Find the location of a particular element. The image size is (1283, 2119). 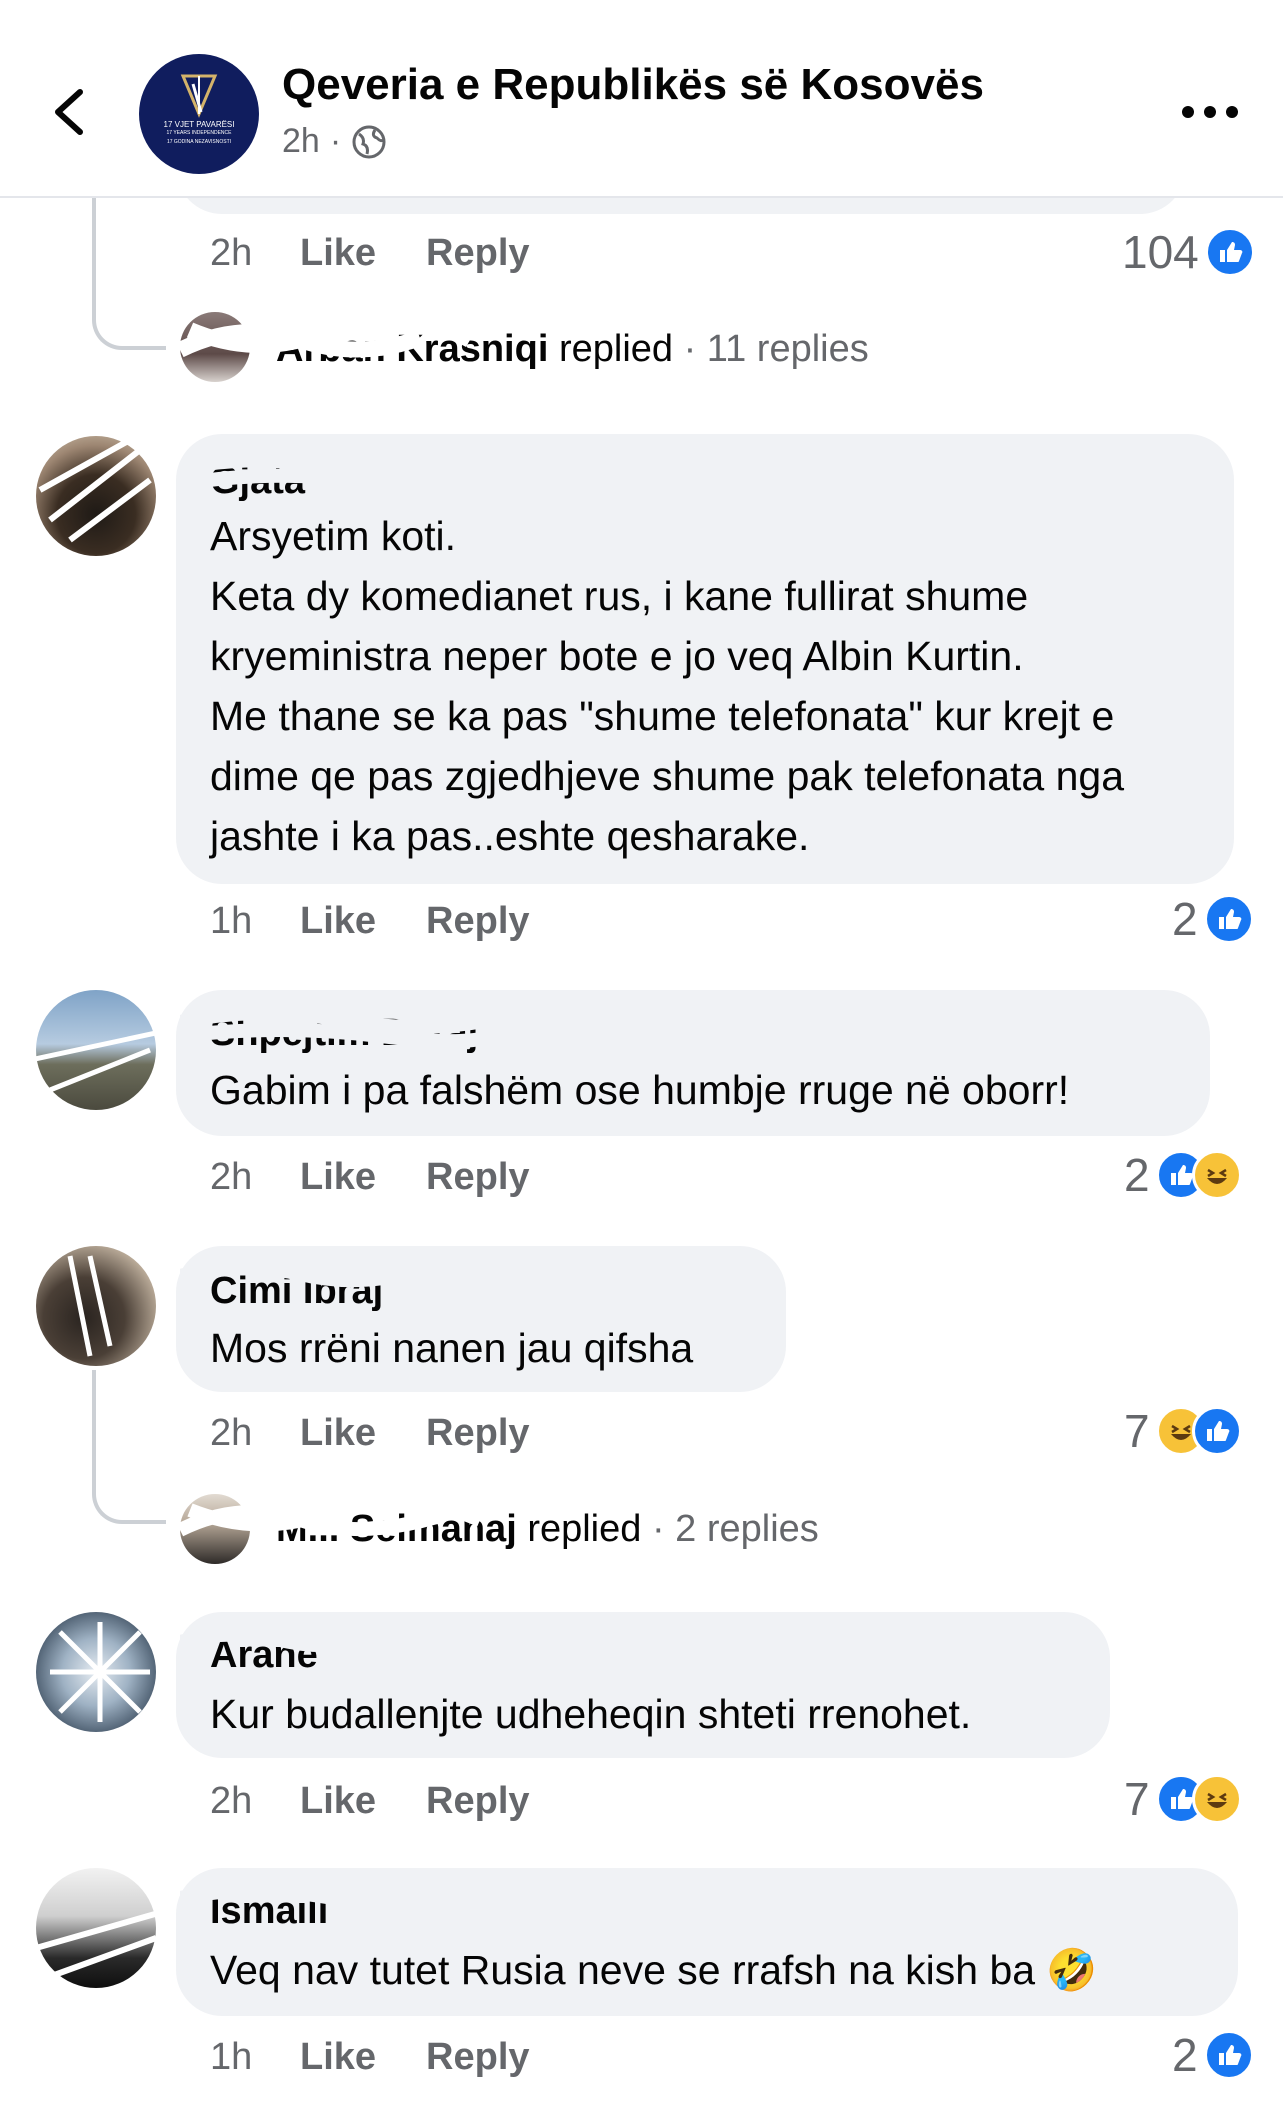

back-arrow-icon is located at coordinates (70, 112).